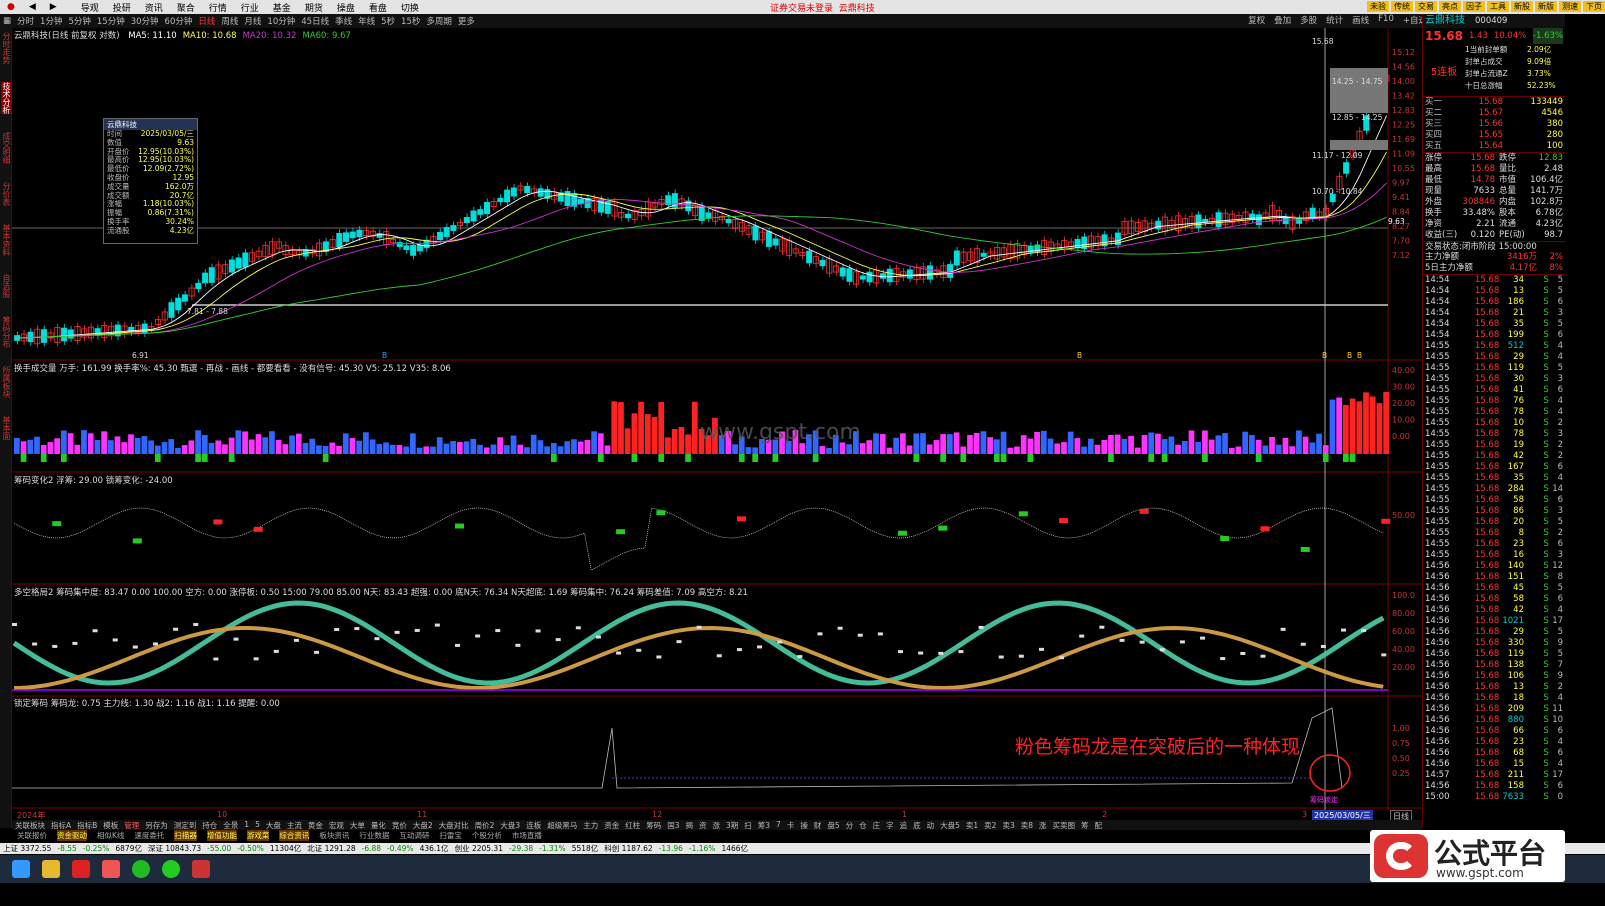 The height and width of the screenshot is (906, 1605). I want to click on grid-icon: ▦, so click(7, 21).